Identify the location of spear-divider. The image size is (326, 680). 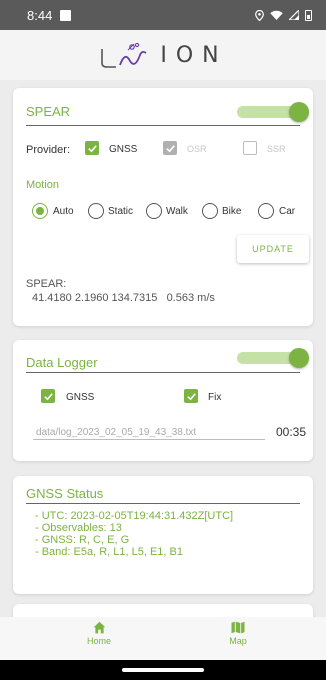
(163, 125).